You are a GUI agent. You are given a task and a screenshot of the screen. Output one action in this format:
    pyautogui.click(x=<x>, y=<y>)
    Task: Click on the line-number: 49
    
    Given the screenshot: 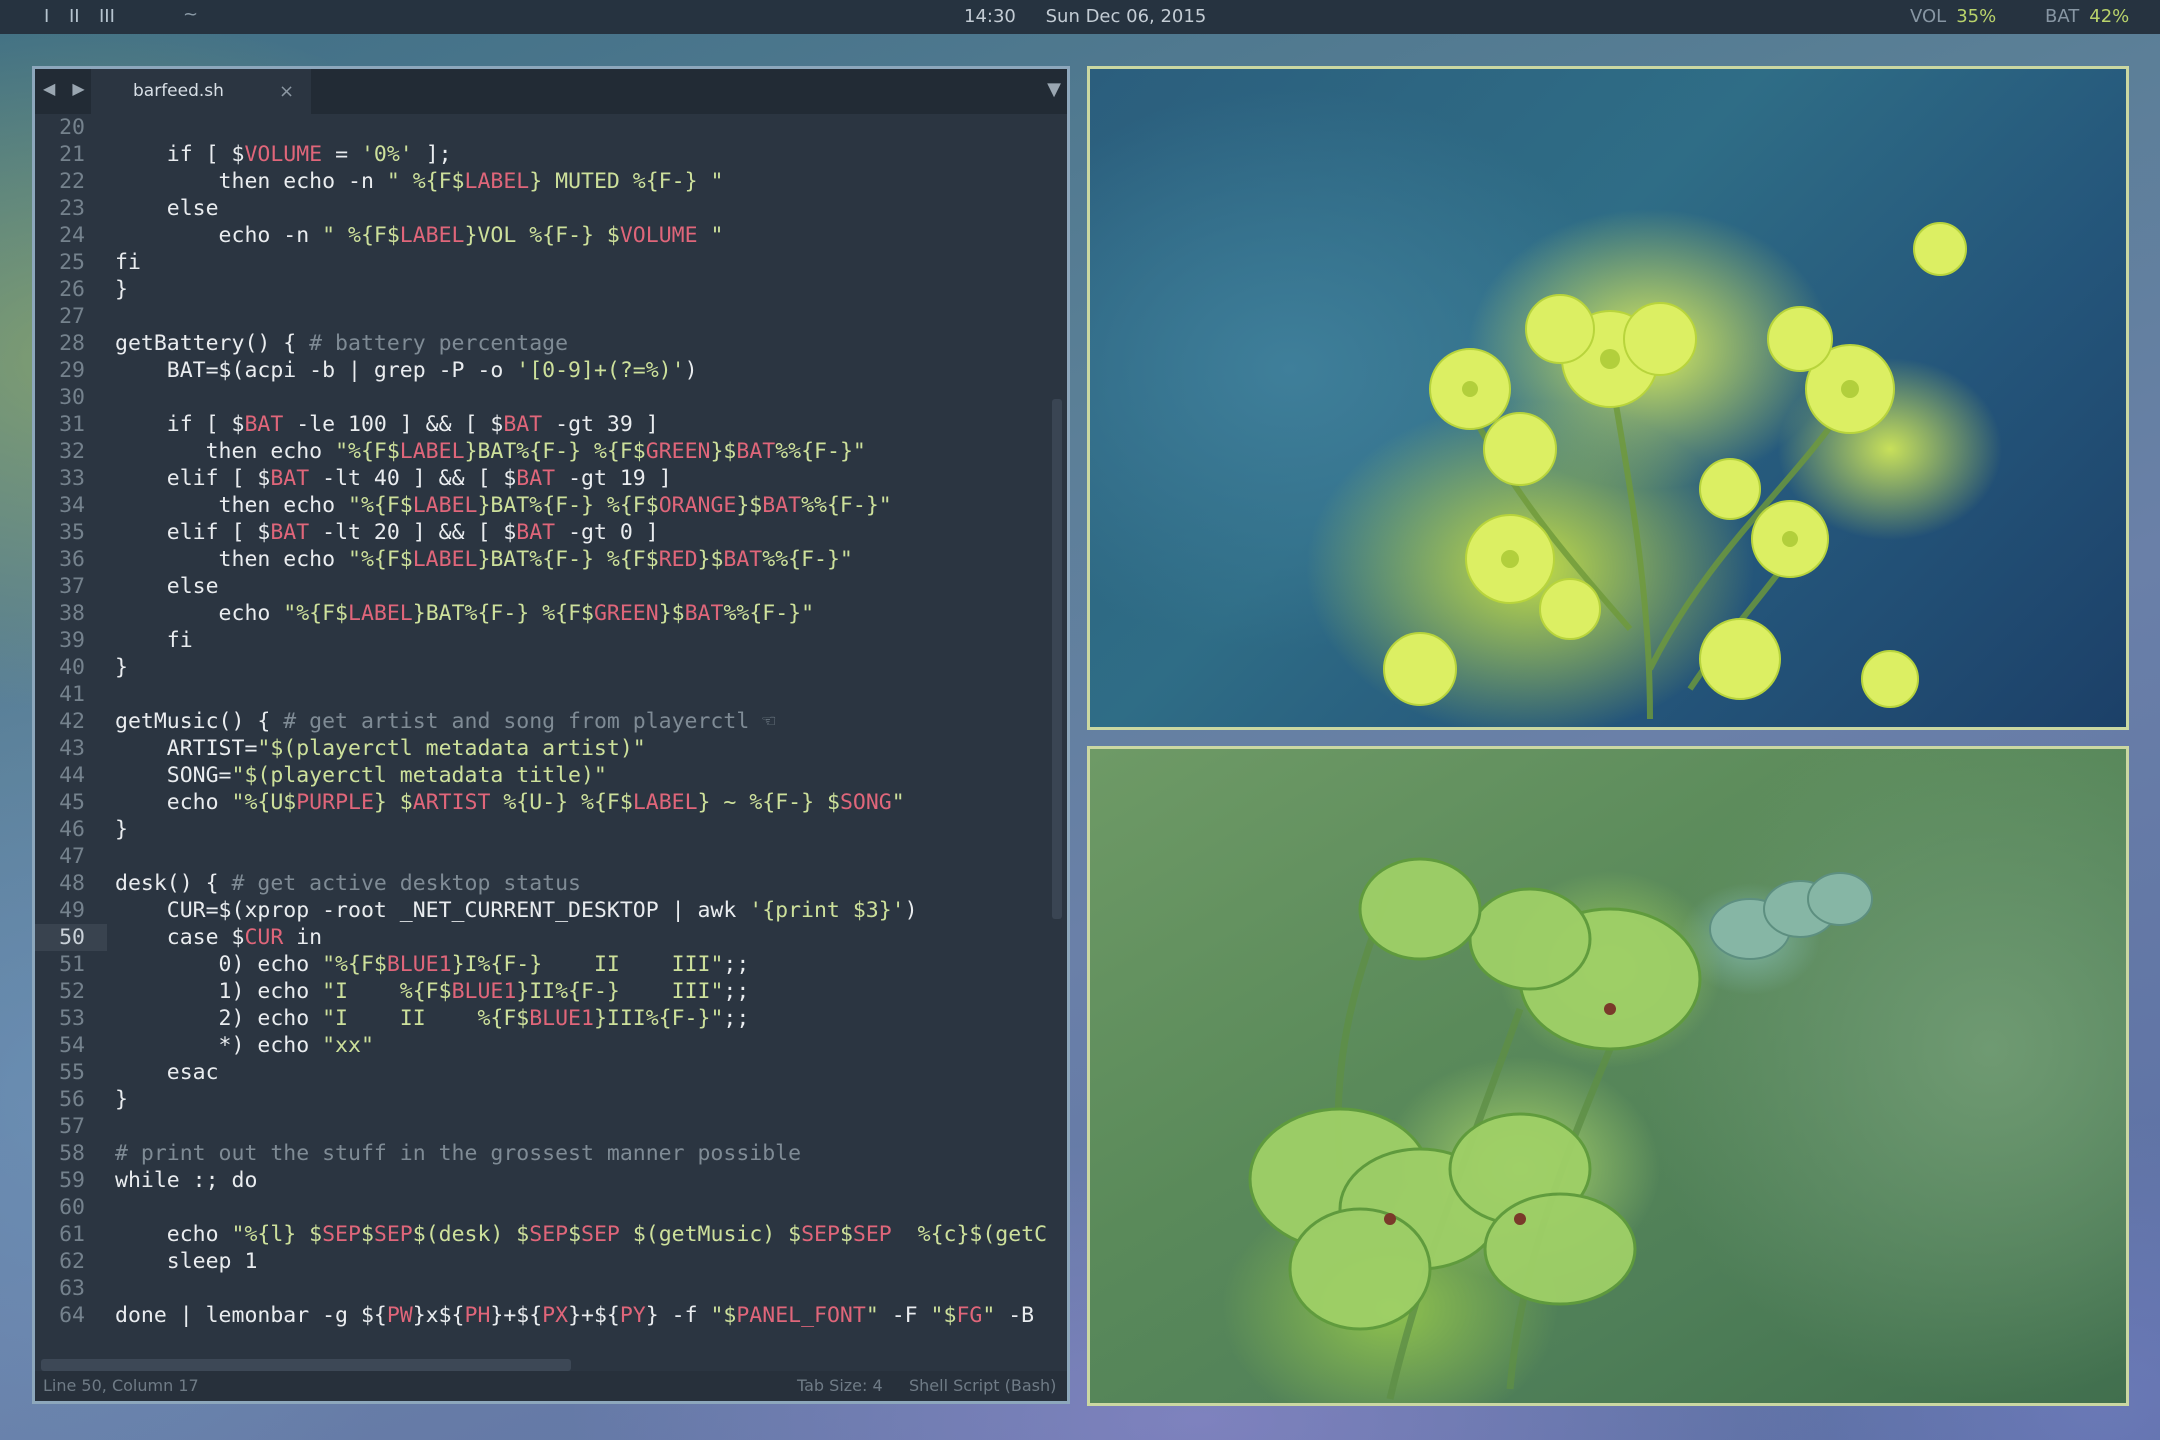 What is the action you would take?
    pyautogui.click(x=72, y=910)
    